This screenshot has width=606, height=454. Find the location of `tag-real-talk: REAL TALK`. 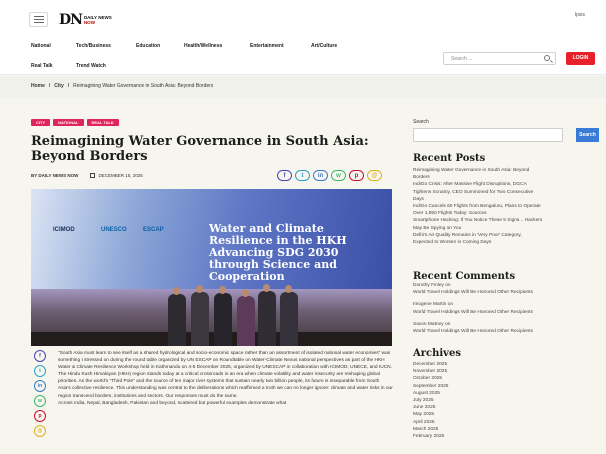

tag-real-talk: REAL TALK is located at coordinates (102, 122).